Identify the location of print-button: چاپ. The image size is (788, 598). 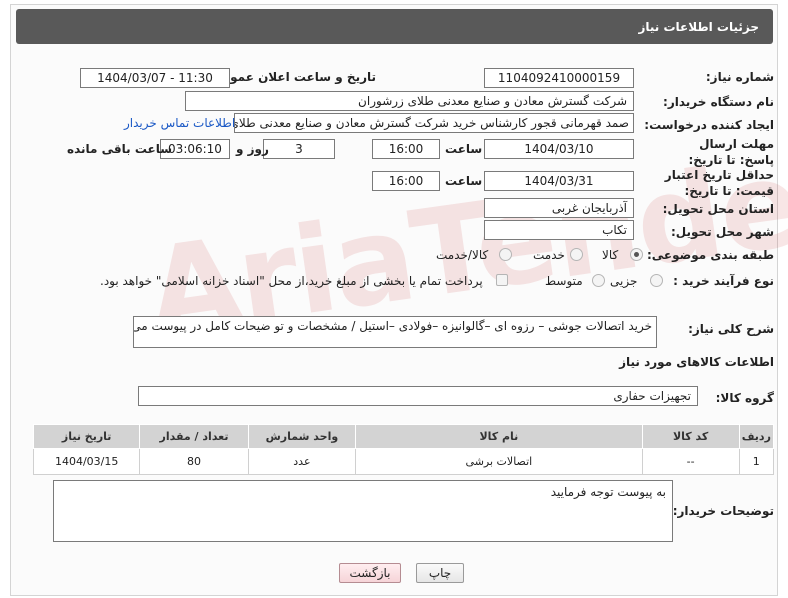
(440, 573).